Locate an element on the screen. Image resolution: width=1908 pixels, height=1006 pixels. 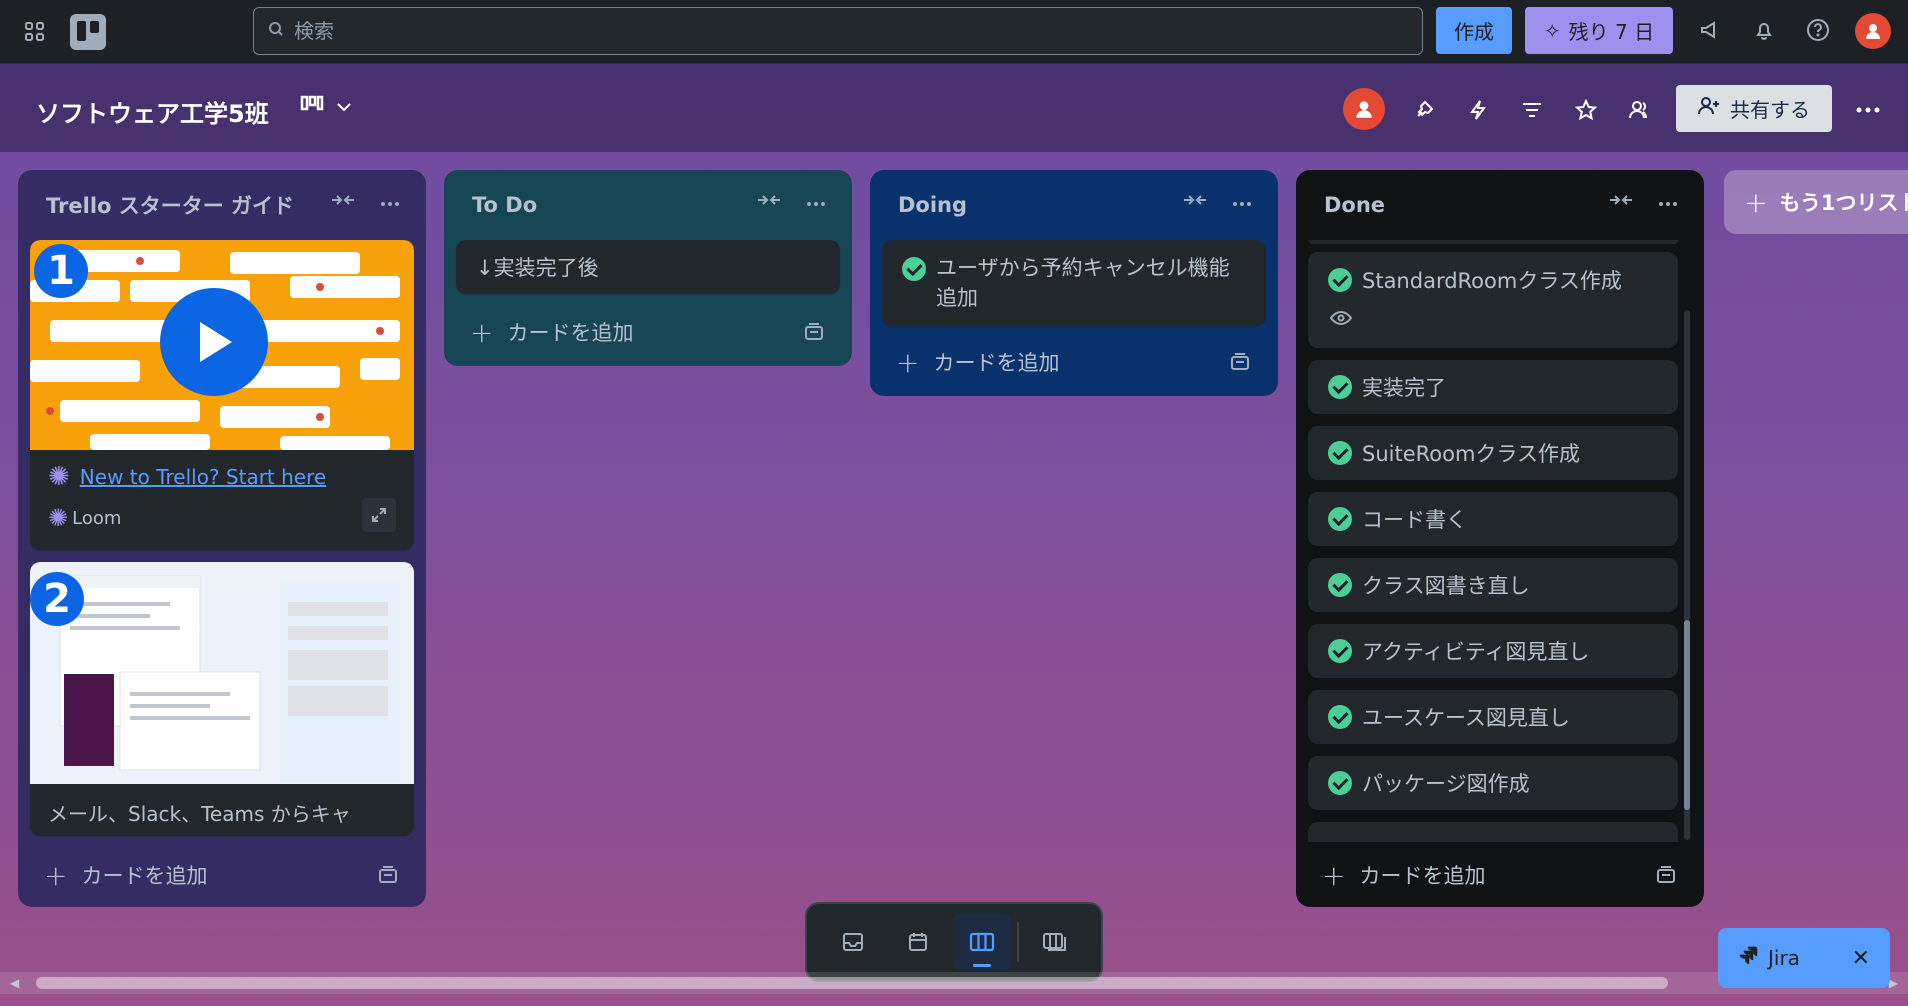
board-header: ソフトウェア工学5班 共有する is located at coordinates (954, 108).